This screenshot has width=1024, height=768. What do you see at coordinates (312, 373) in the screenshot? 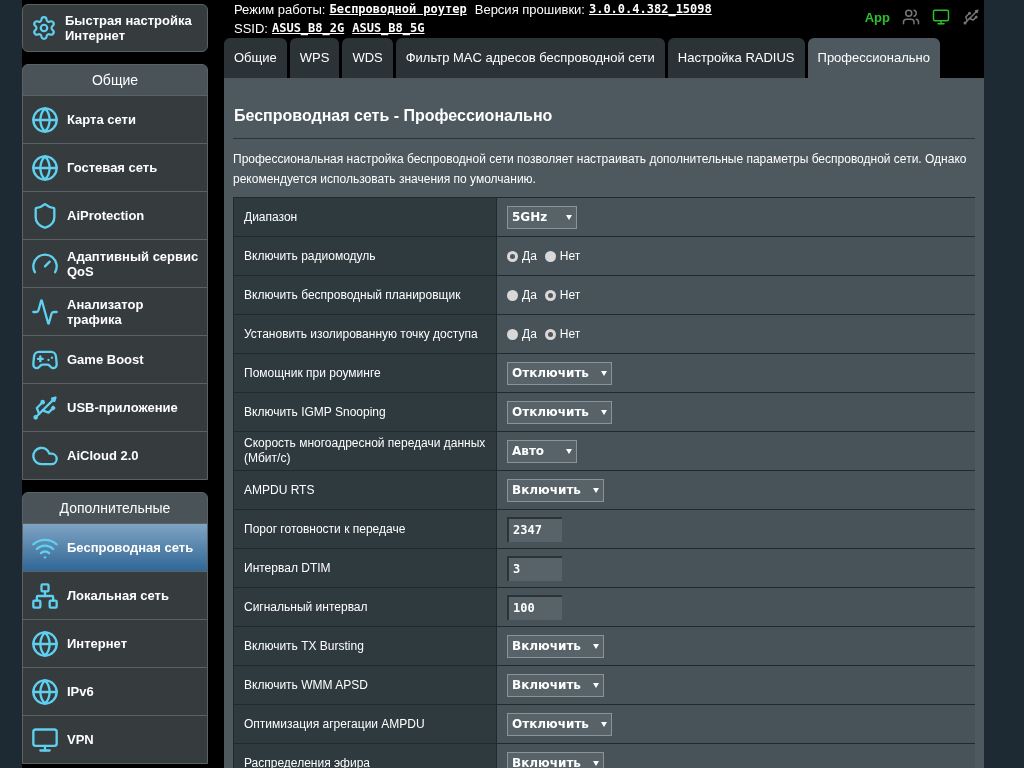
I see `setting-label: Помощник при роуминге` at bounding box center [312, 373].